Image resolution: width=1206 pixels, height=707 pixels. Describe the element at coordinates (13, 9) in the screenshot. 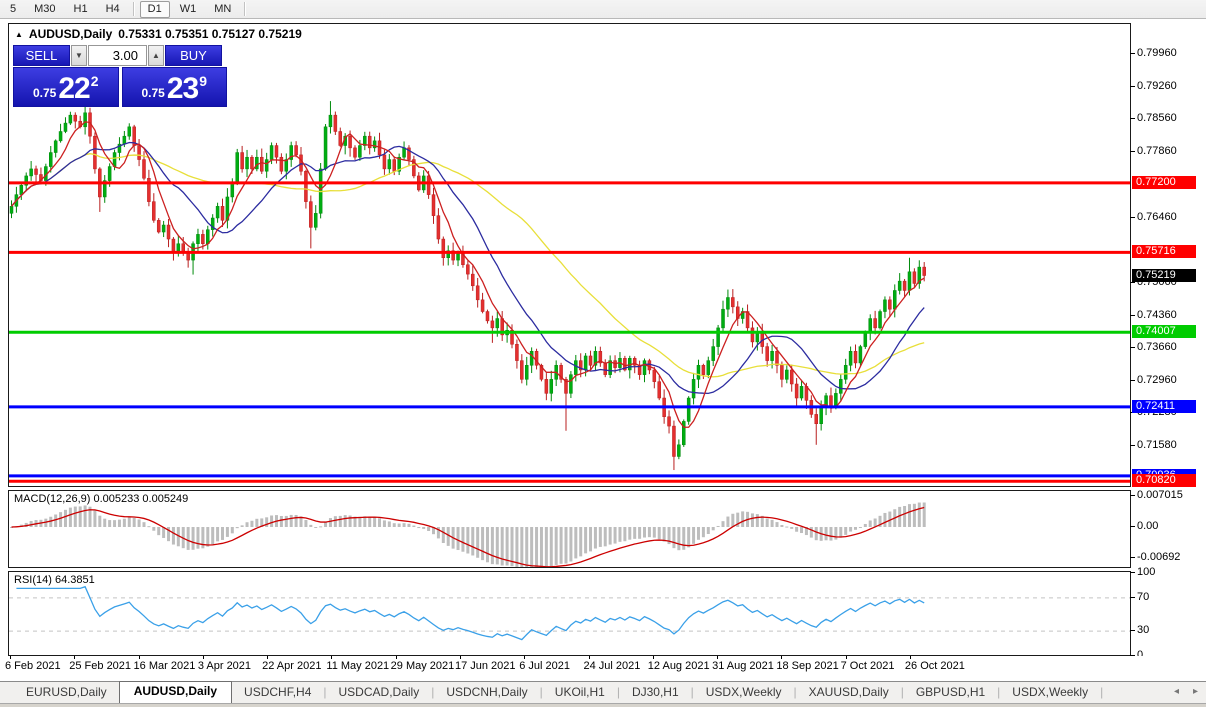

I see `timeframe-button-5: 5` at that location.